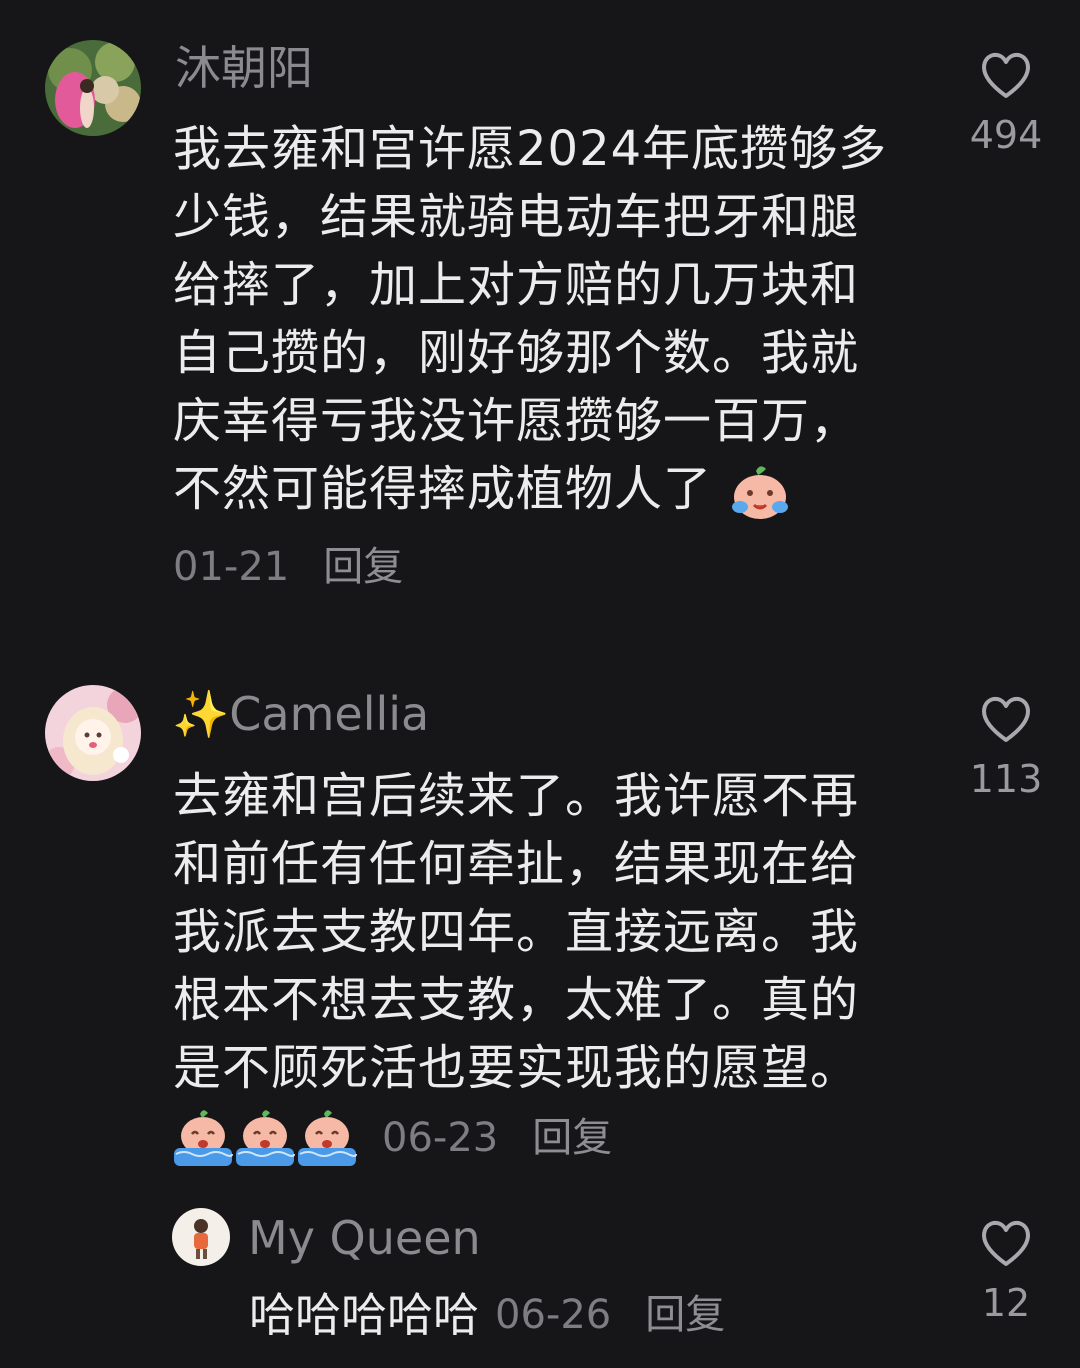 The width and height of the screenshot is (1080, 1368). What do you see at coordinates (516, 1068) in the screenshot?
I see `comment-line: 是不顾死活也要实现我的愿望。` at bounding box center [516, 1068].